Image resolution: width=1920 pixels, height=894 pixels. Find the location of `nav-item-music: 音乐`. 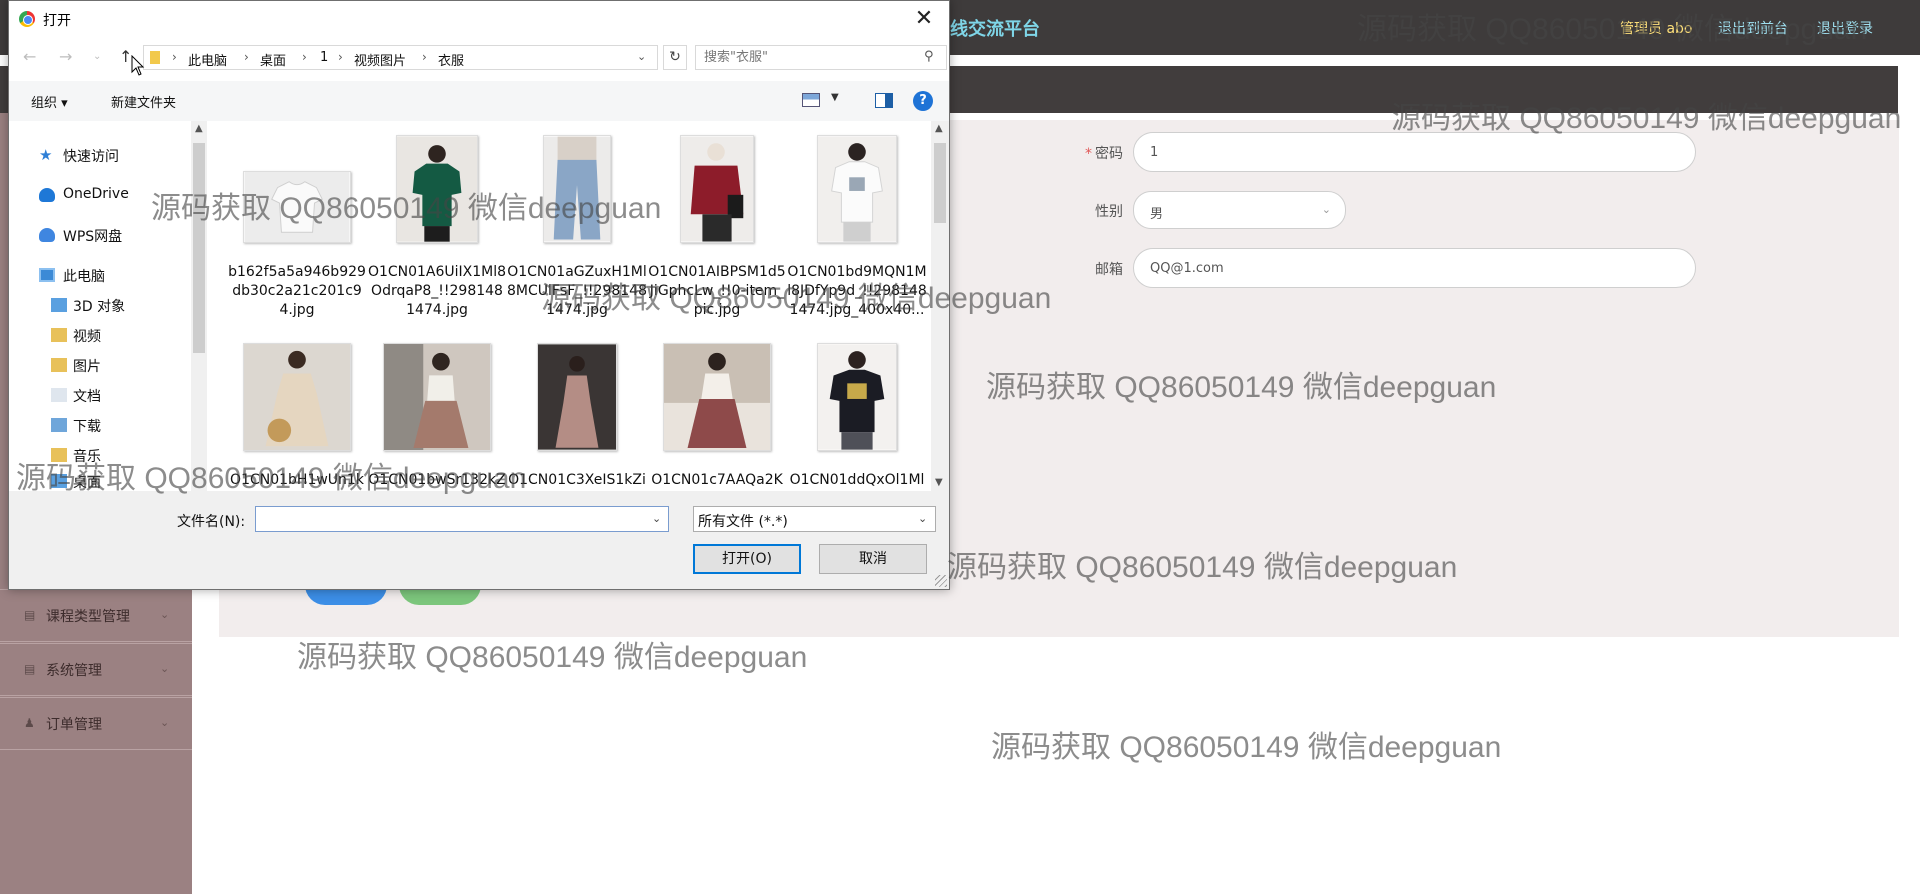

nav-item-music: 音乐 is located at coordinates (100, 455).